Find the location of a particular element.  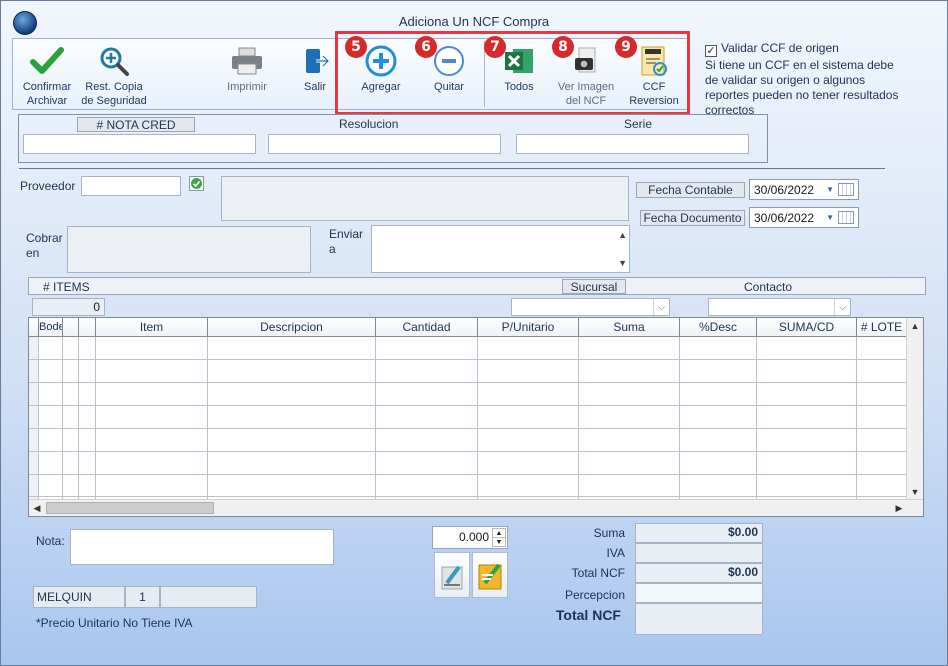

iva-value is located at coordinates (699, 553).